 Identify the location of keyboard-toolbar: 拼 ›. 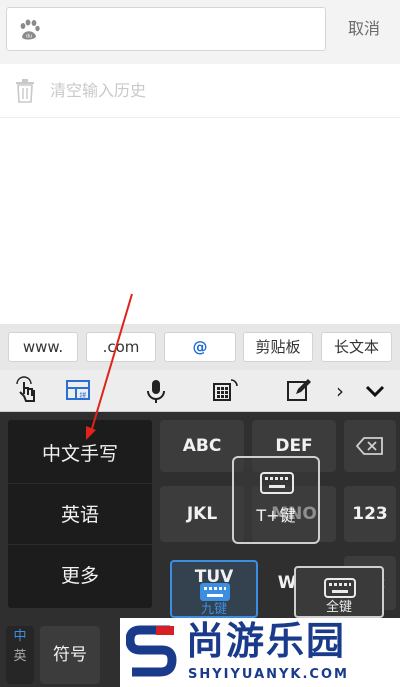
(200, 391).